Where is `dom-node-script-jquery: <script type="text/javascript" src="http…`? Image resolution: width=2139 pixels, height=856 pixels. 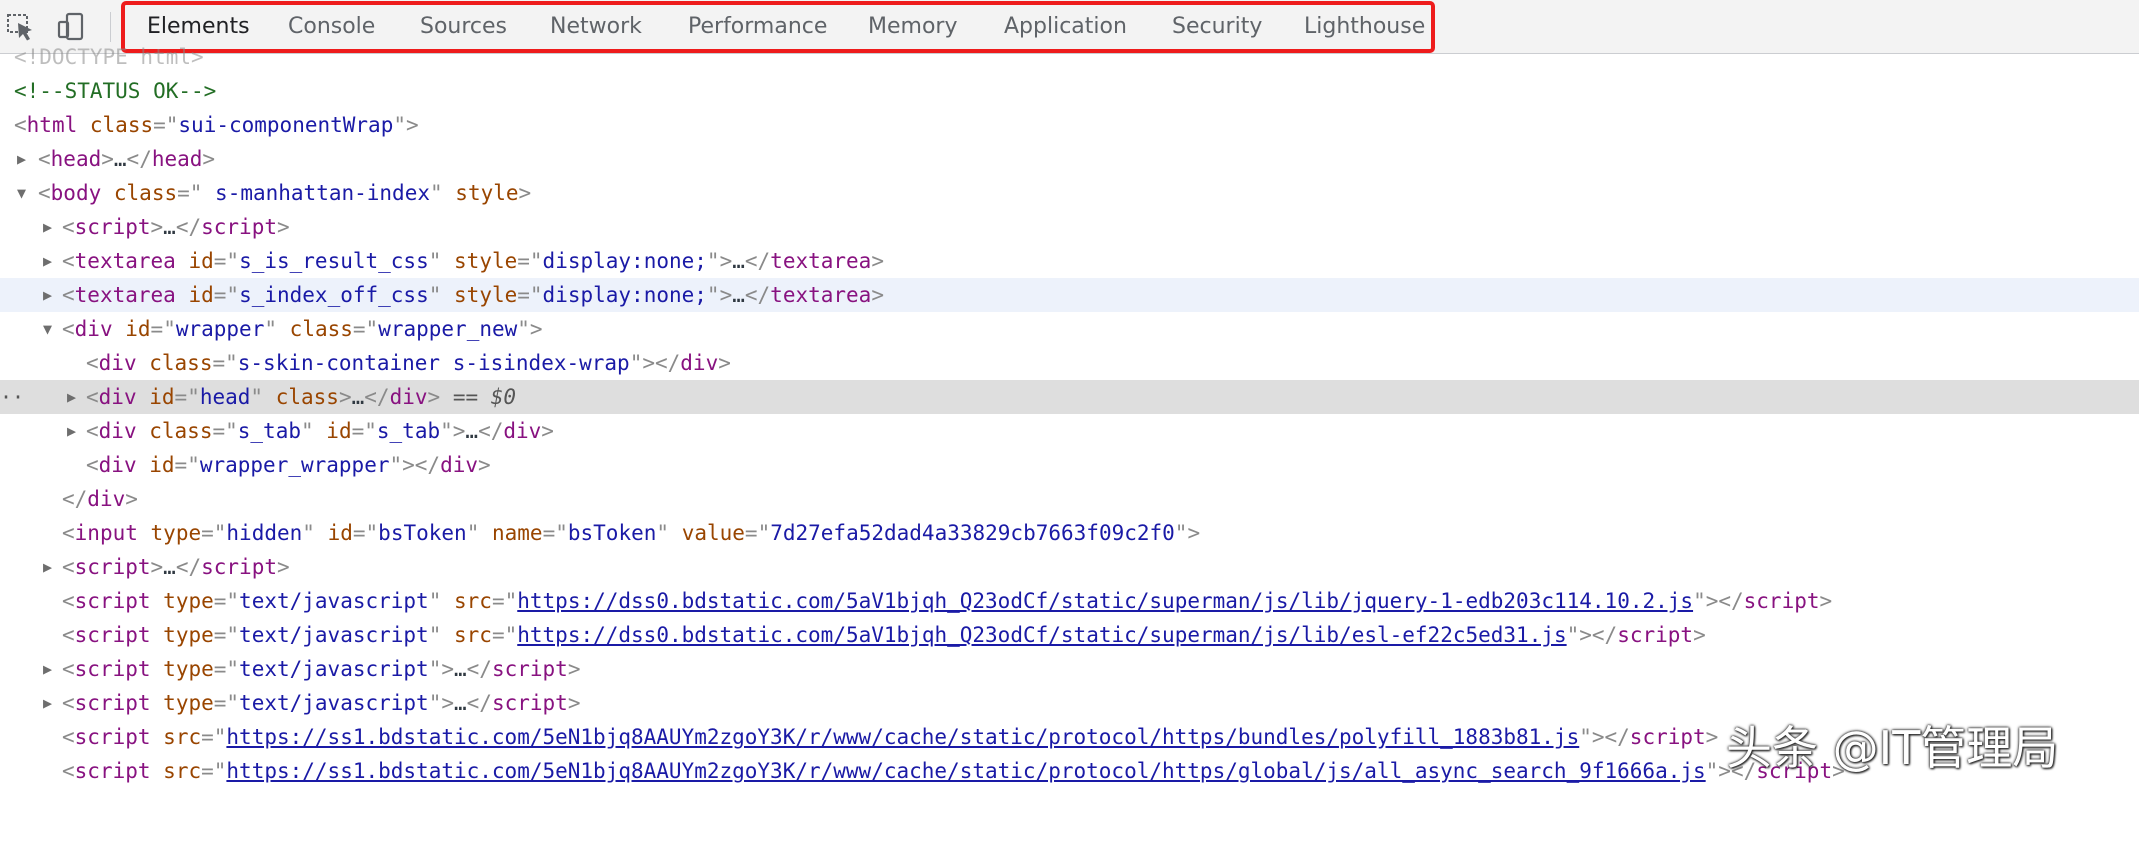 dom-node-script-jquery: <script type="text/javascript" src="http… is located at coordinates (1069, 601).